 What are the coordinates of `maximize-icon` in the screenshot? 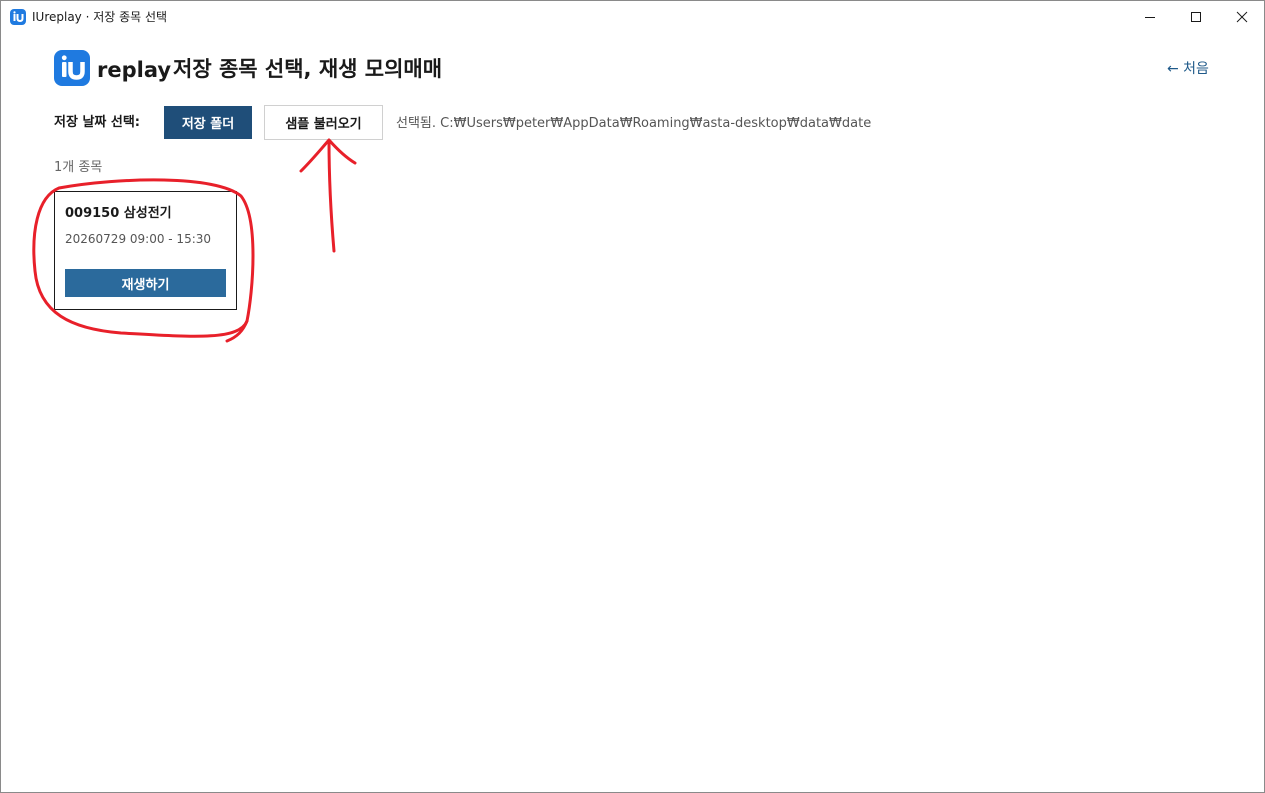 It's located at (1196, 17).